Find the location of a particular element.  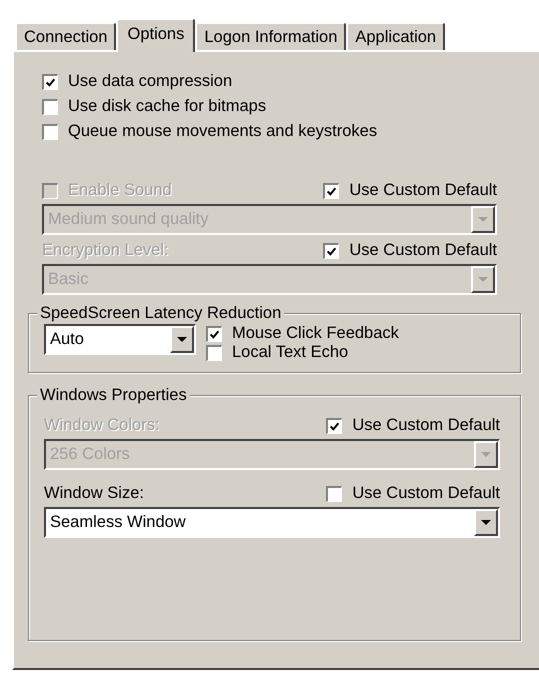

checkbox-label: Local Text Echo is located at coordinates (290, 352).